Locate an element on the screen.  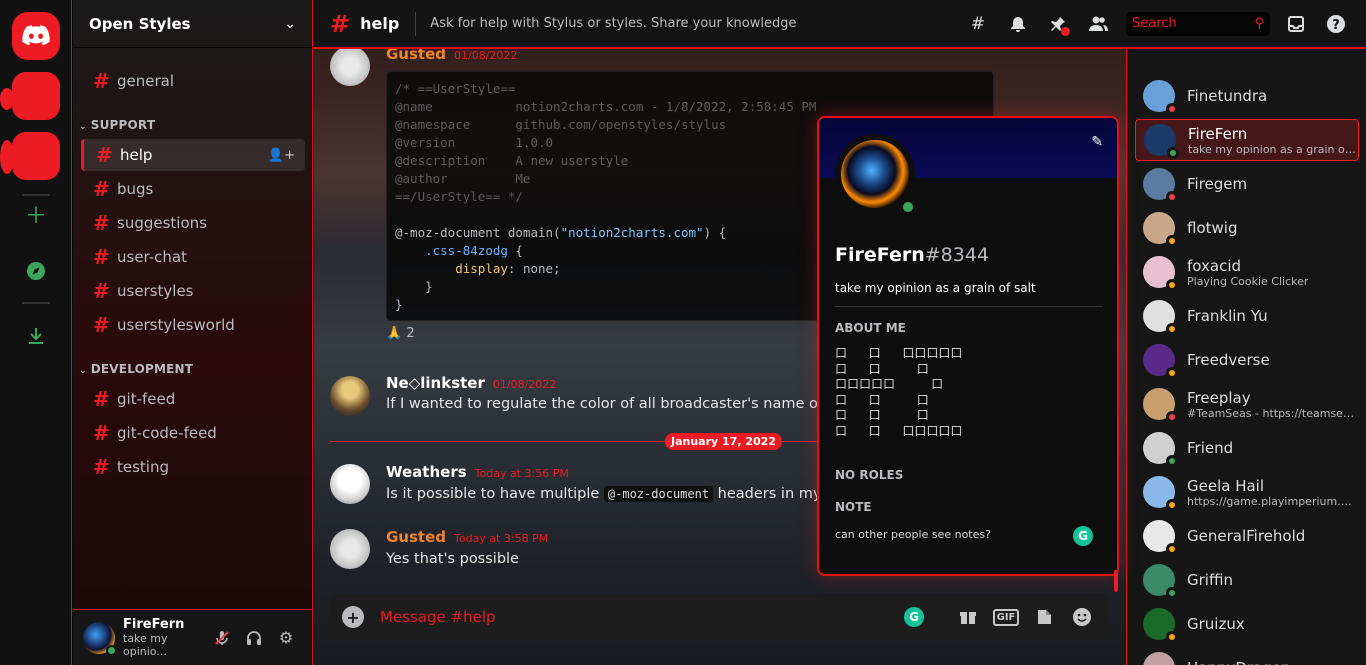
reaction: 🙏 2 is located at coordinates (400, 333).